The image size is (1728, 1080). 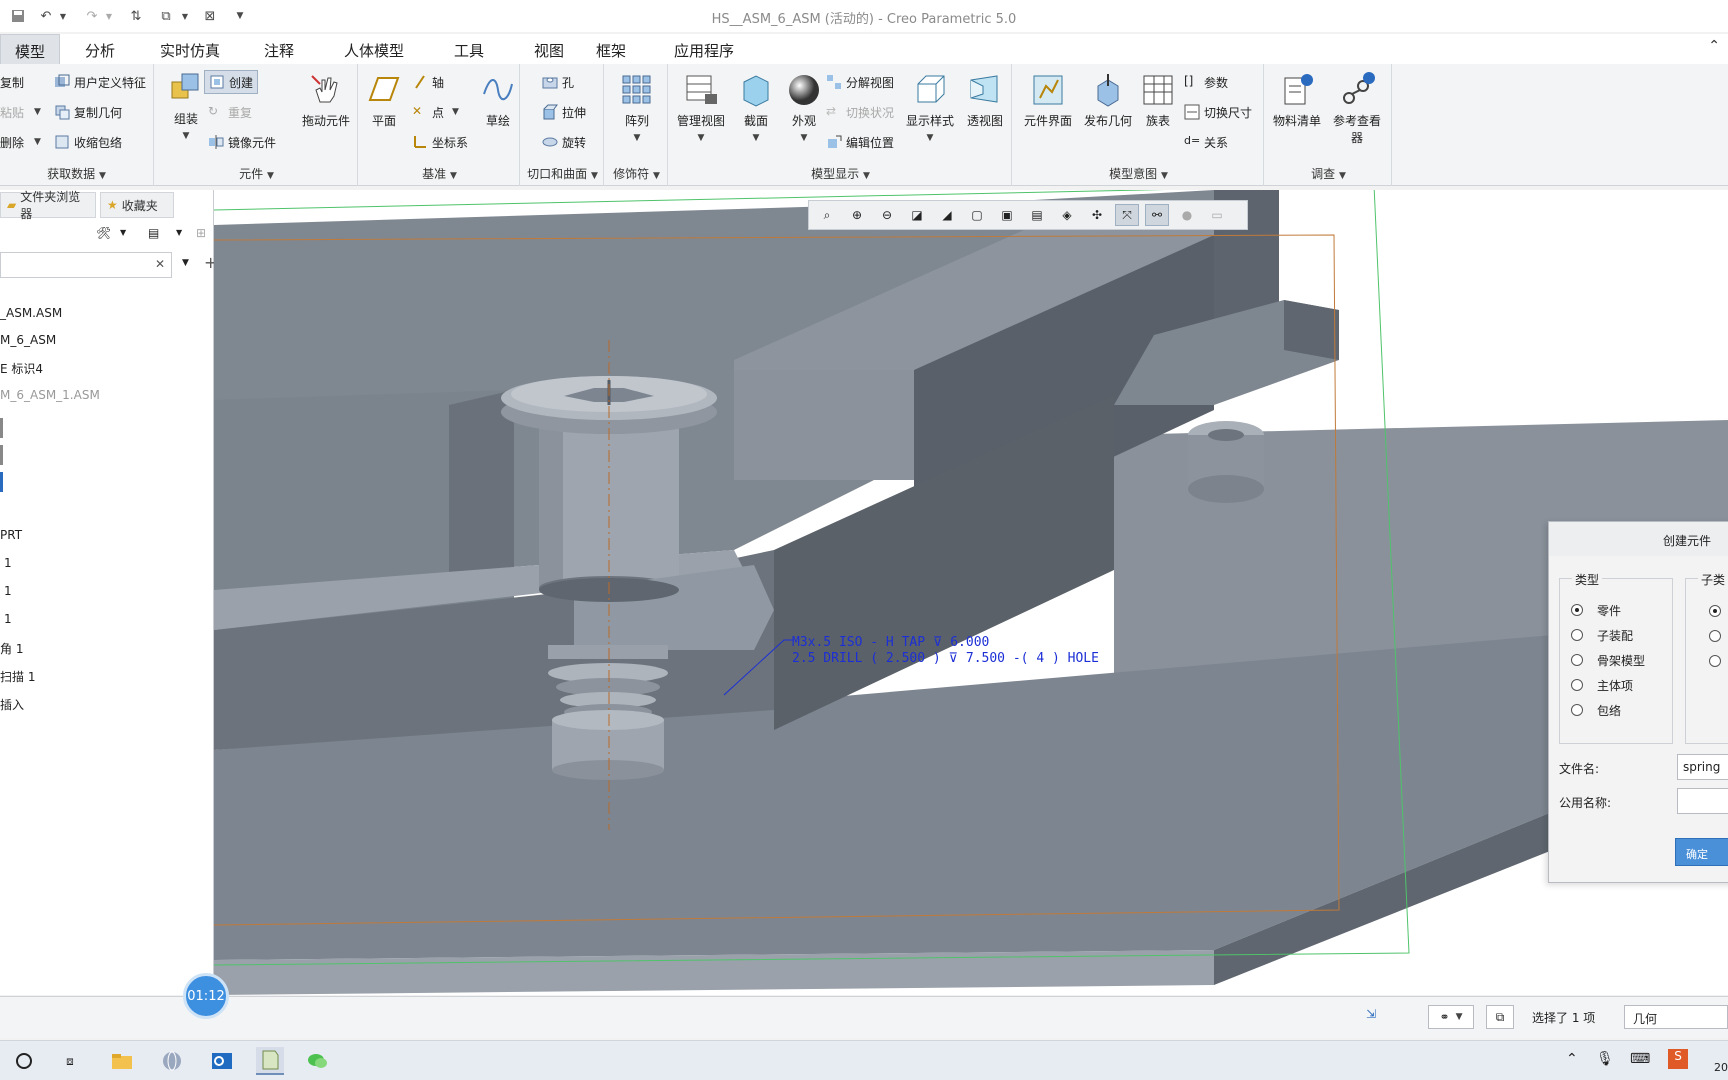 I want to click on tree-item: PRT, so click(x=11, y=539).